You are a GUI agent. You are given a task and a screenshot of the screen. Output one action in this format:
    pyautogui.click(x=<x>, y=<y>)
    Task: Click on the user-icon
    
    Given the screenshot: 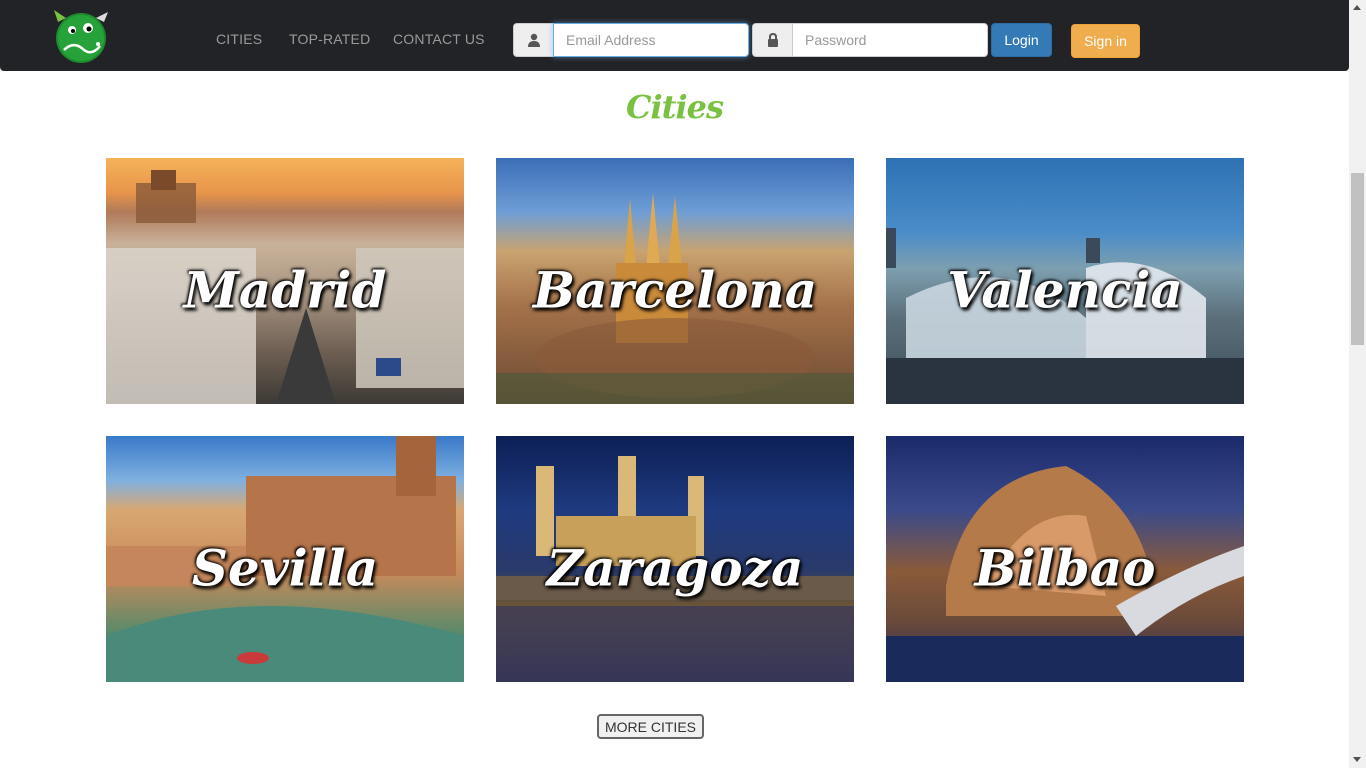 What is the action you would take?
    pyautogui.click(x=533, y=40)
    